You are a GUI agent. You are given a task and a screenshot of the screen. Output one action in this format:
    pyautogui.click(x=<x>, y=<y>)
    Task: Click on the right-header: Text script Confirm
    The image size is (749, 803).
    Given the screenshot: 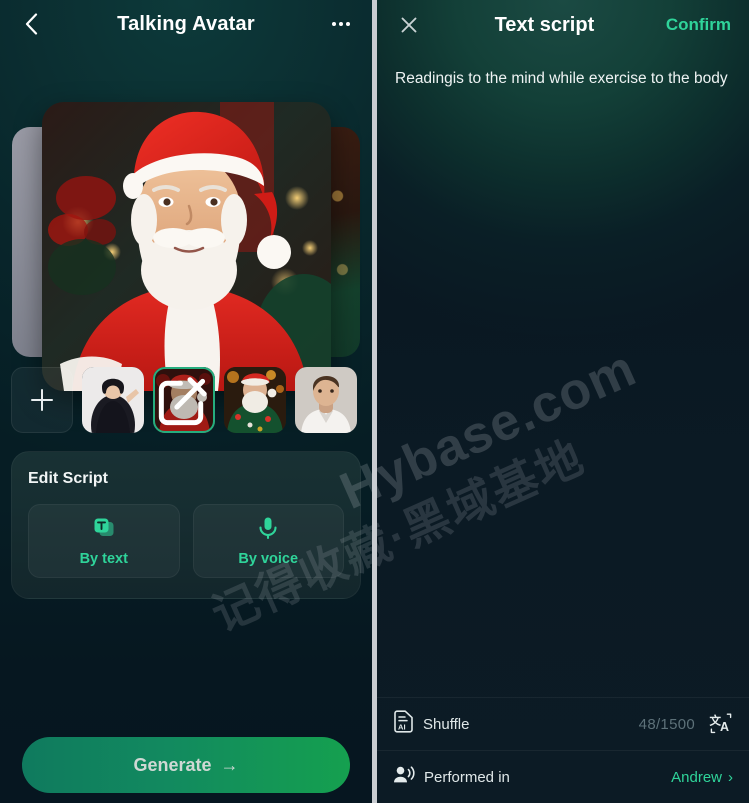 What is the action you would take?
    pyautogui.click(x=563, y=25)
    